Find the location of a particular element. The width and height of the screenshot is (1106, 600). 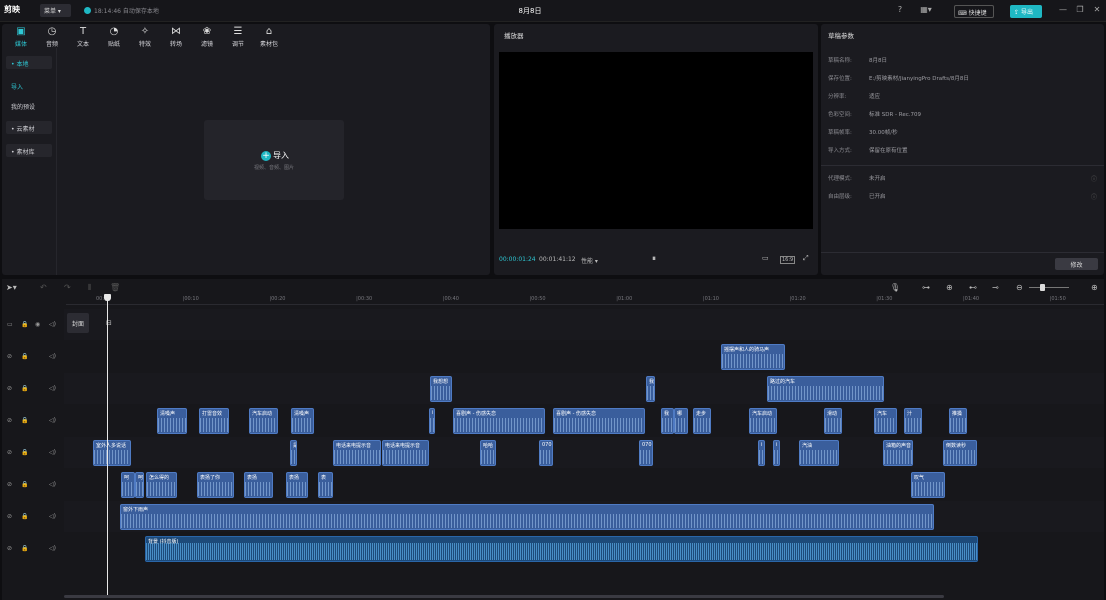

split-icon: ⦀ is located at coordinates (90, 288).